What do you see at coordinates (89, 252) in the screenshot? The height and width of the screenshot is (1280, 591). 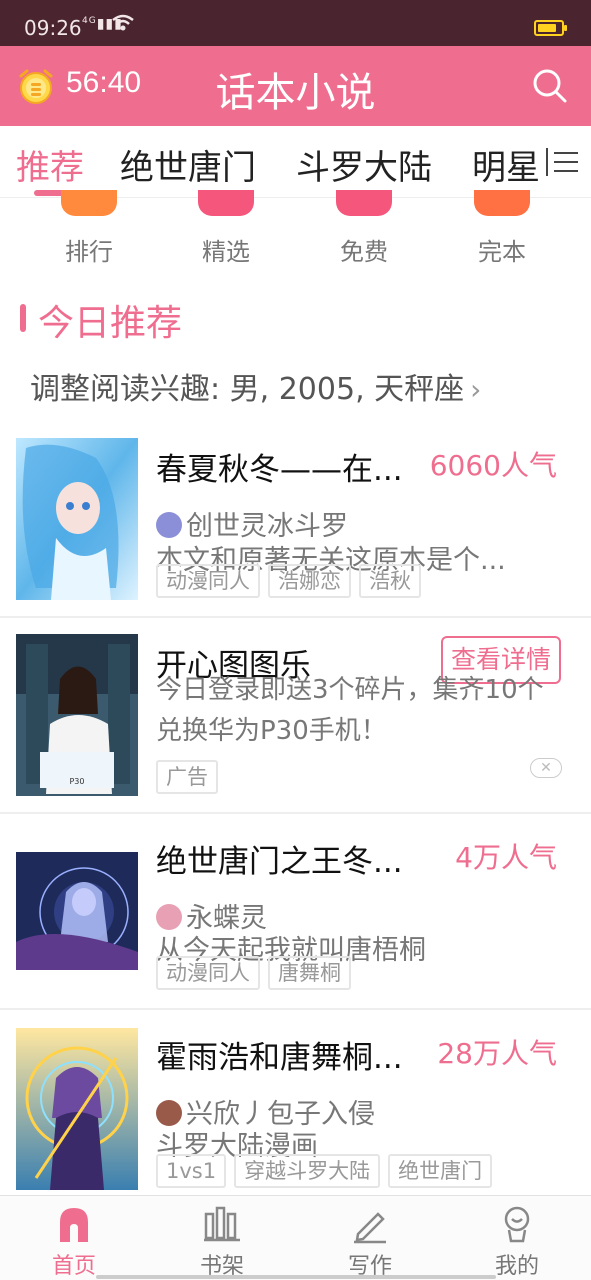 I see `category-label: 排行` at bounding box center [89, 252].